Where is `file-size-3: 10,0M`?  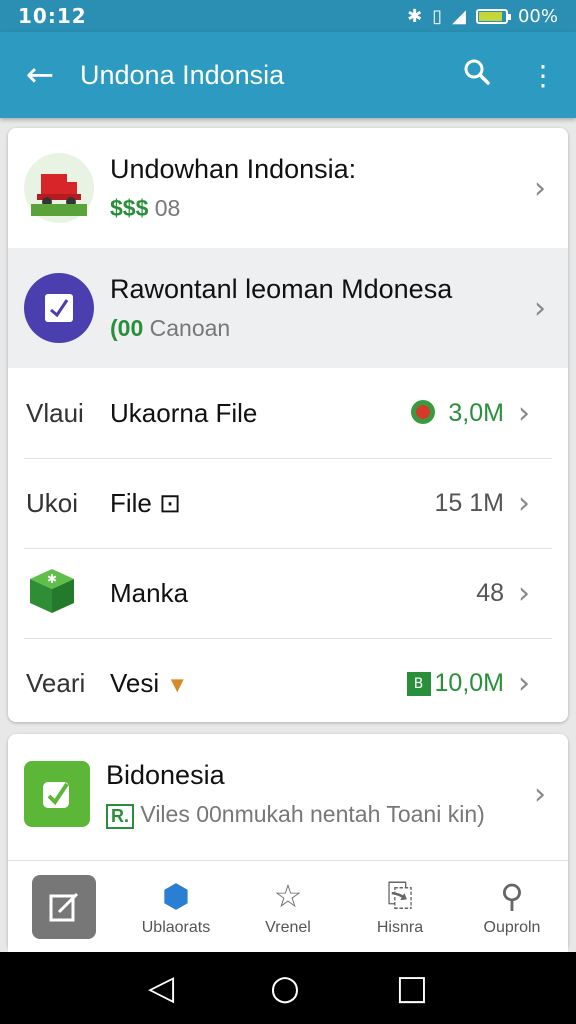 file-size-3: 10,0M is located at coordinates (469, 683).